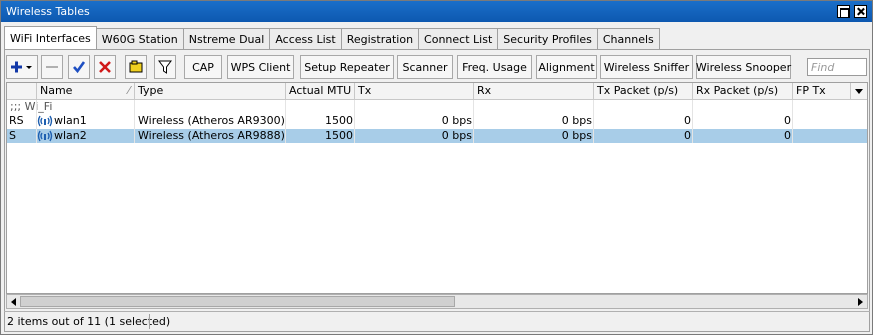  What do you see at coordinates (52, 67) in the screenshot?
I see `remove-button` at bounding box center [52, 67].